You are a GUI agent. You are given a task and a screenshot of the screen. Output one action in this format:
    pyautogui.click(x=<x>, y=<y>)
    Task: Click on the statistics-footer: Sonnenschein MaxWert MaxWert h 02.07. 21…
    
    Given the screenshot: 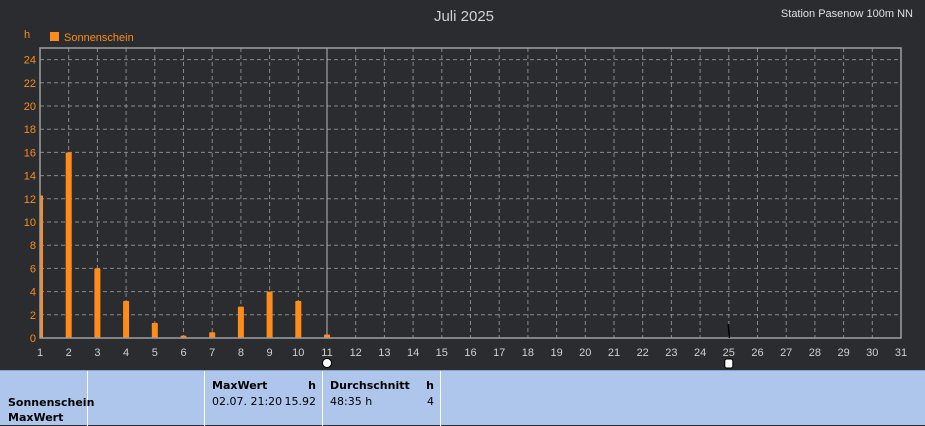 What is the action you would take?
    pyautogui.click(x=462, y=398)
    